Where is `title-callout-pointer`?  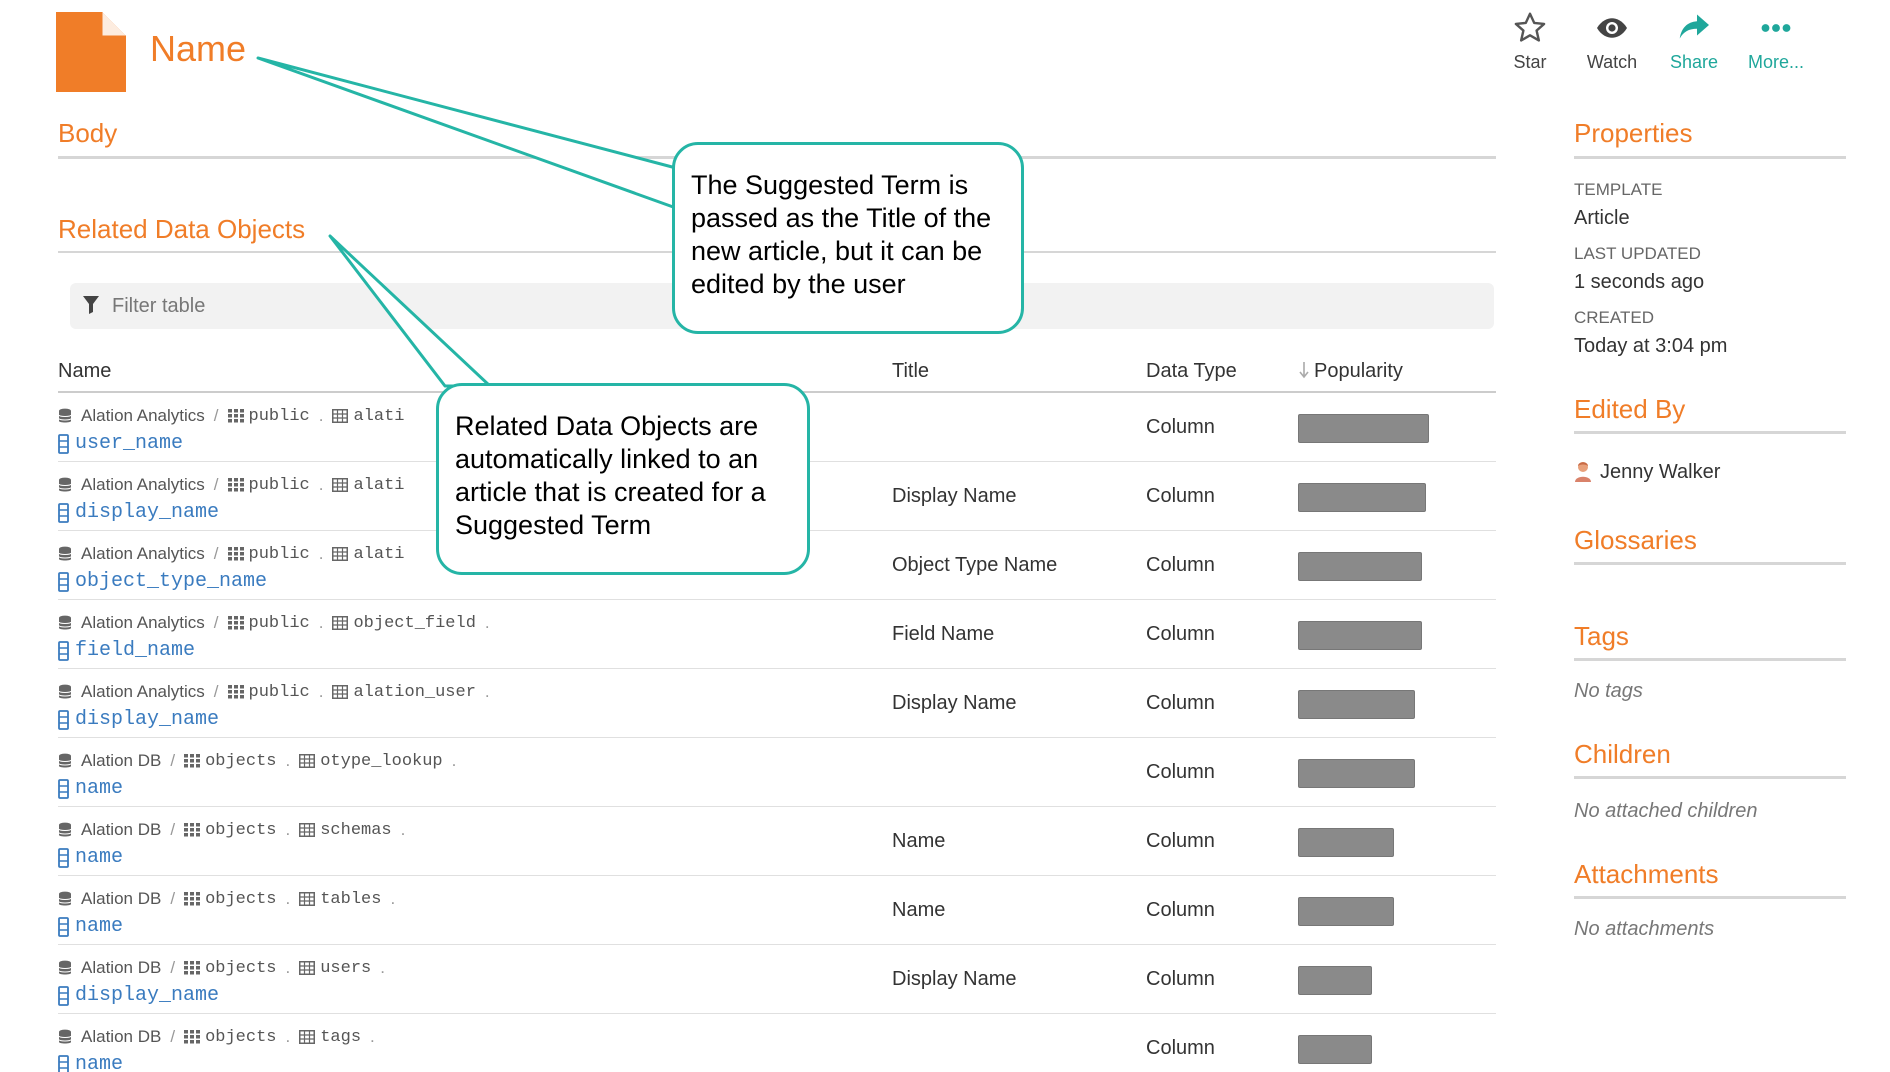 title-callout-pointer is located at coordinates (467, 133).